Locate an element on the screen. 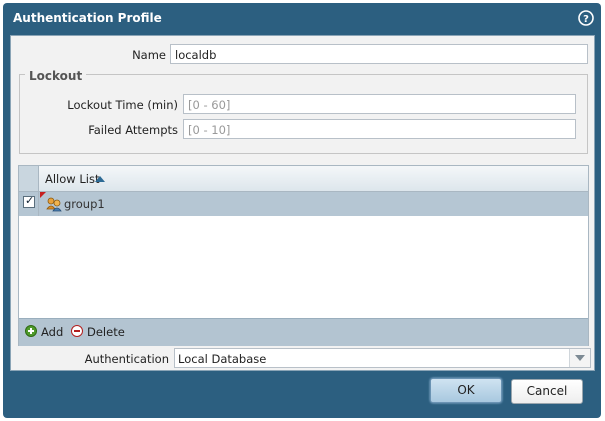  add-button: Add is located at coordinates (47, 332).